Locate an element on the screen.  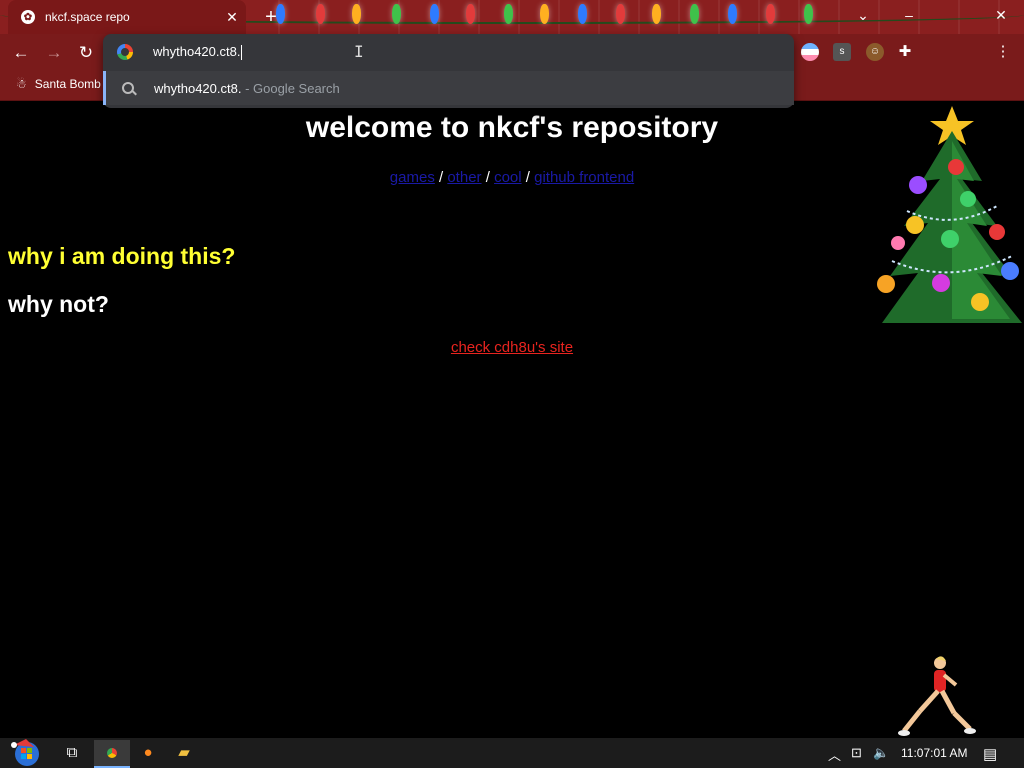
santa-bookmark-icon: ☃ is located at coordinates (21, 84).